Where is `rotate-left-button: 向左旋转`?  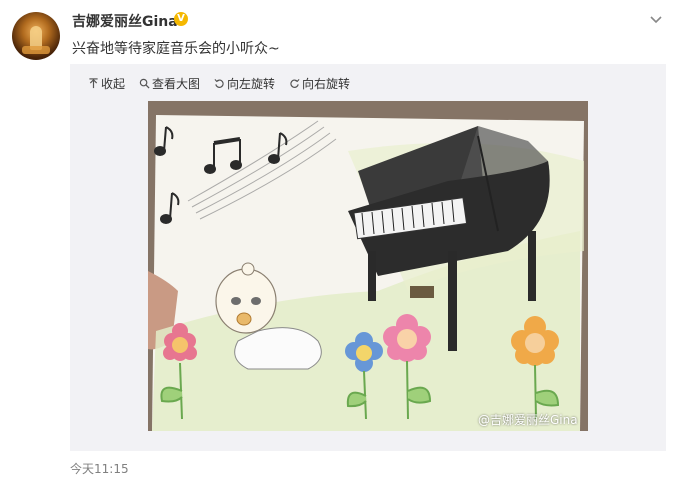
rotate-left-button: 向左旋转 is located at coordinates (244, 83).